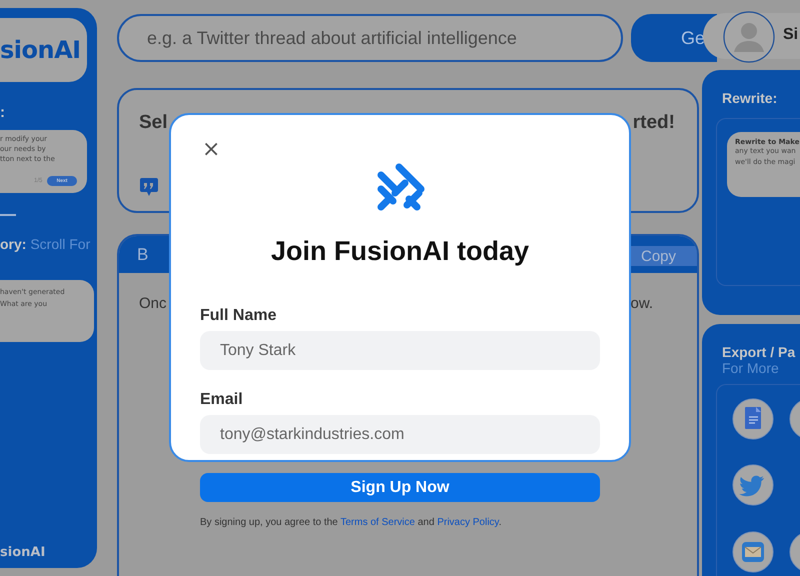 Image resolution: width=800 pixels, height=576 pixels. I want to click on history-hint: Scroll For, so click(60, 244).